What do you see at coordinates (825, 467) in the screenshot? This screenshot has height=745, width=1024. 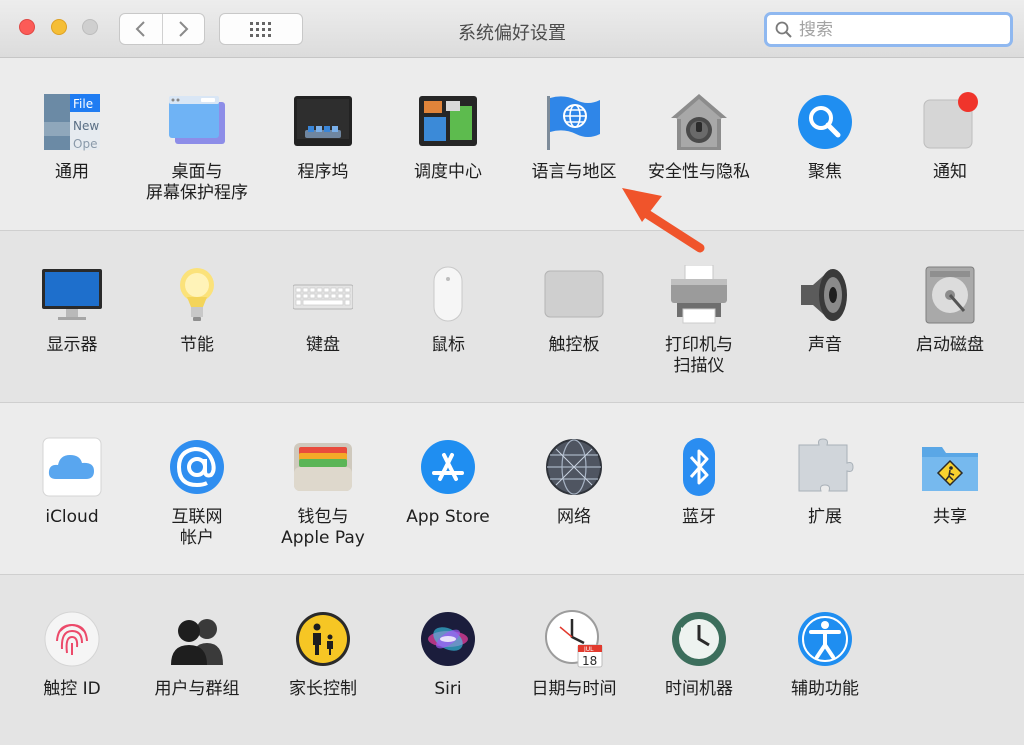 I see `extensions-icon` at bounding box center [825, 467].